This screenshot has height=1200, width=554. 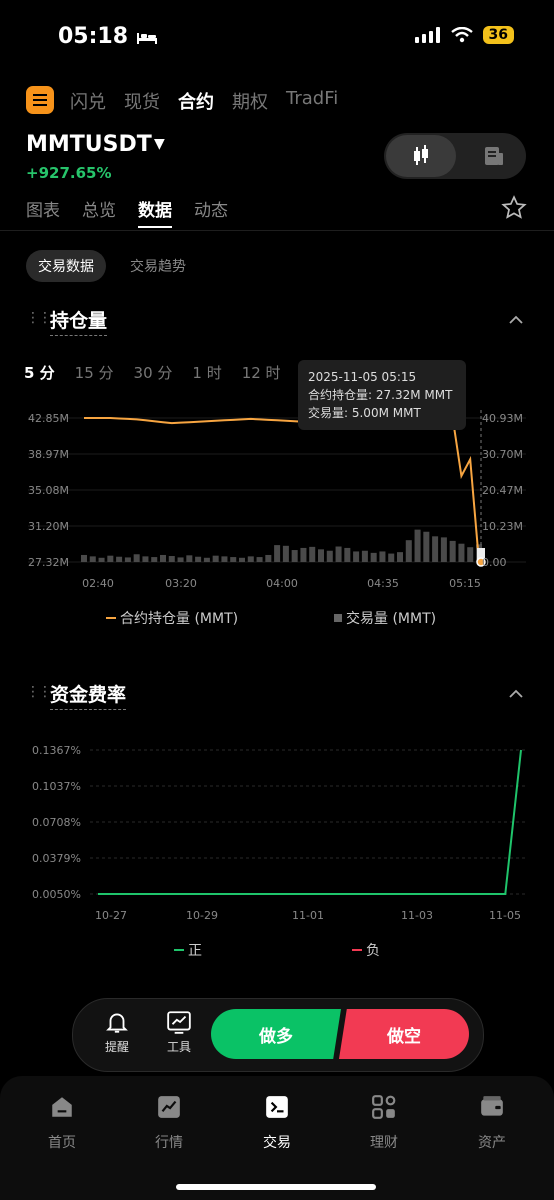 I want to click on menu-button, so click(x=40, y=100).